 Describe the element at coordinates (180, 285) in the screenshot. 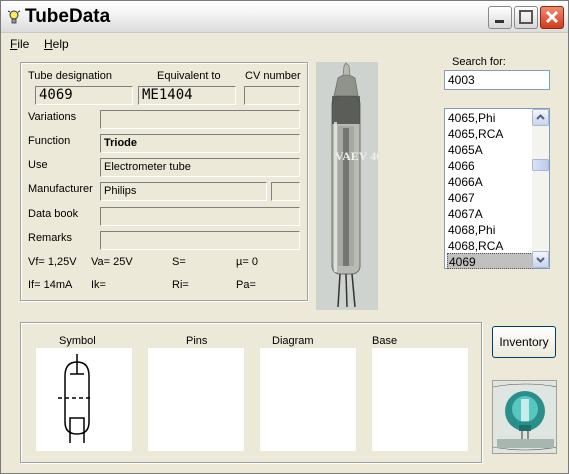

I see `ri-value: Ri=` at that location.